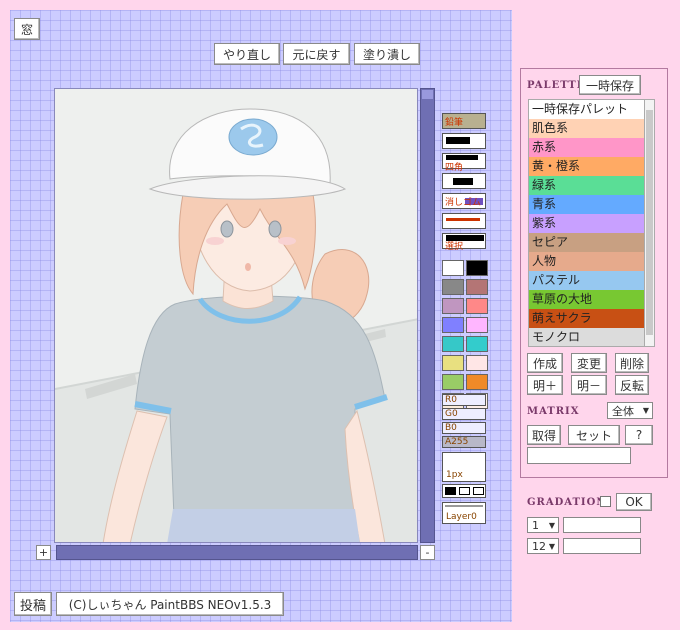 This screenshot has height=630, width=680. I want to click on matrix-textarea, so click(579, 455).